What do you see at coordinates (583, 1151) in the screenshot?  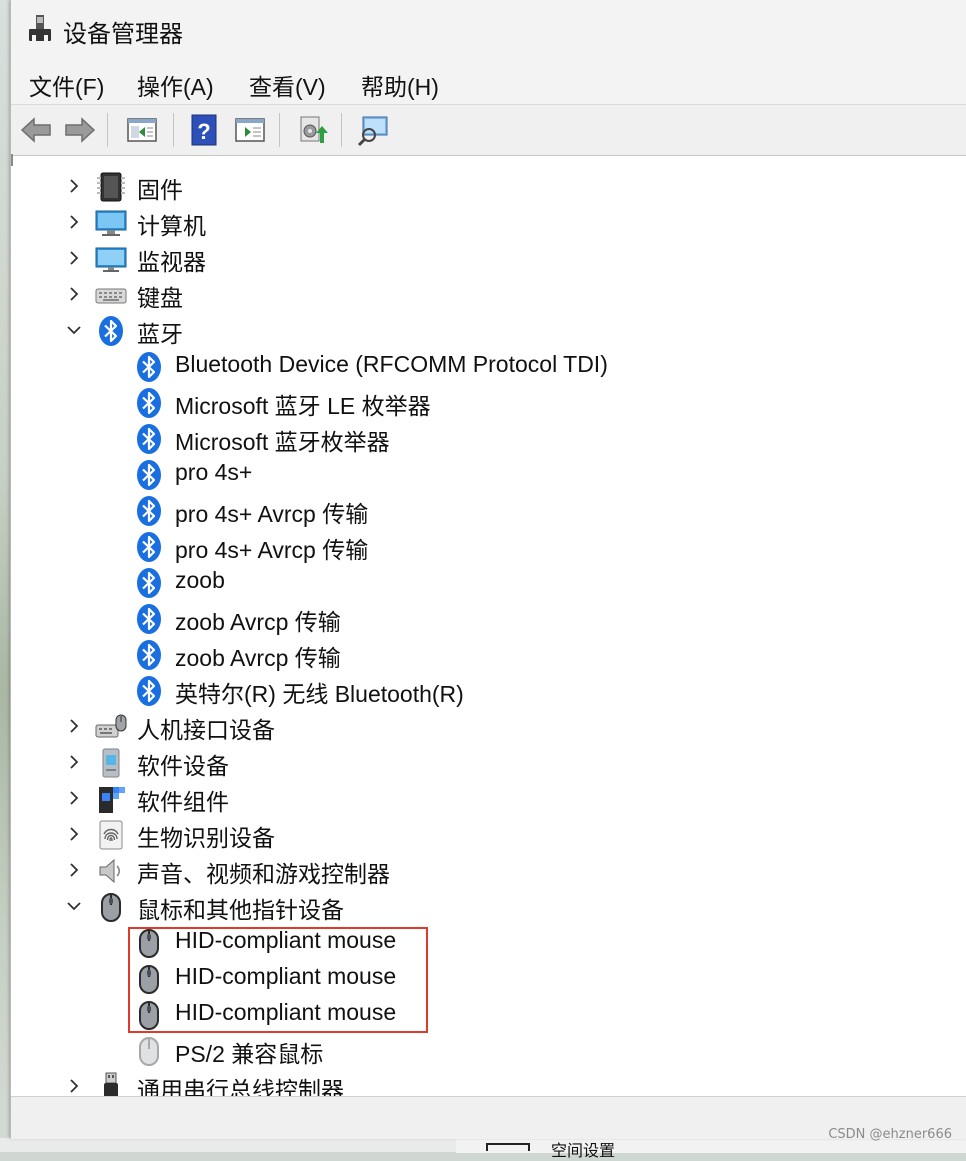 I see `background-window-text: 空间设置` at bounding box center [583, 1151].